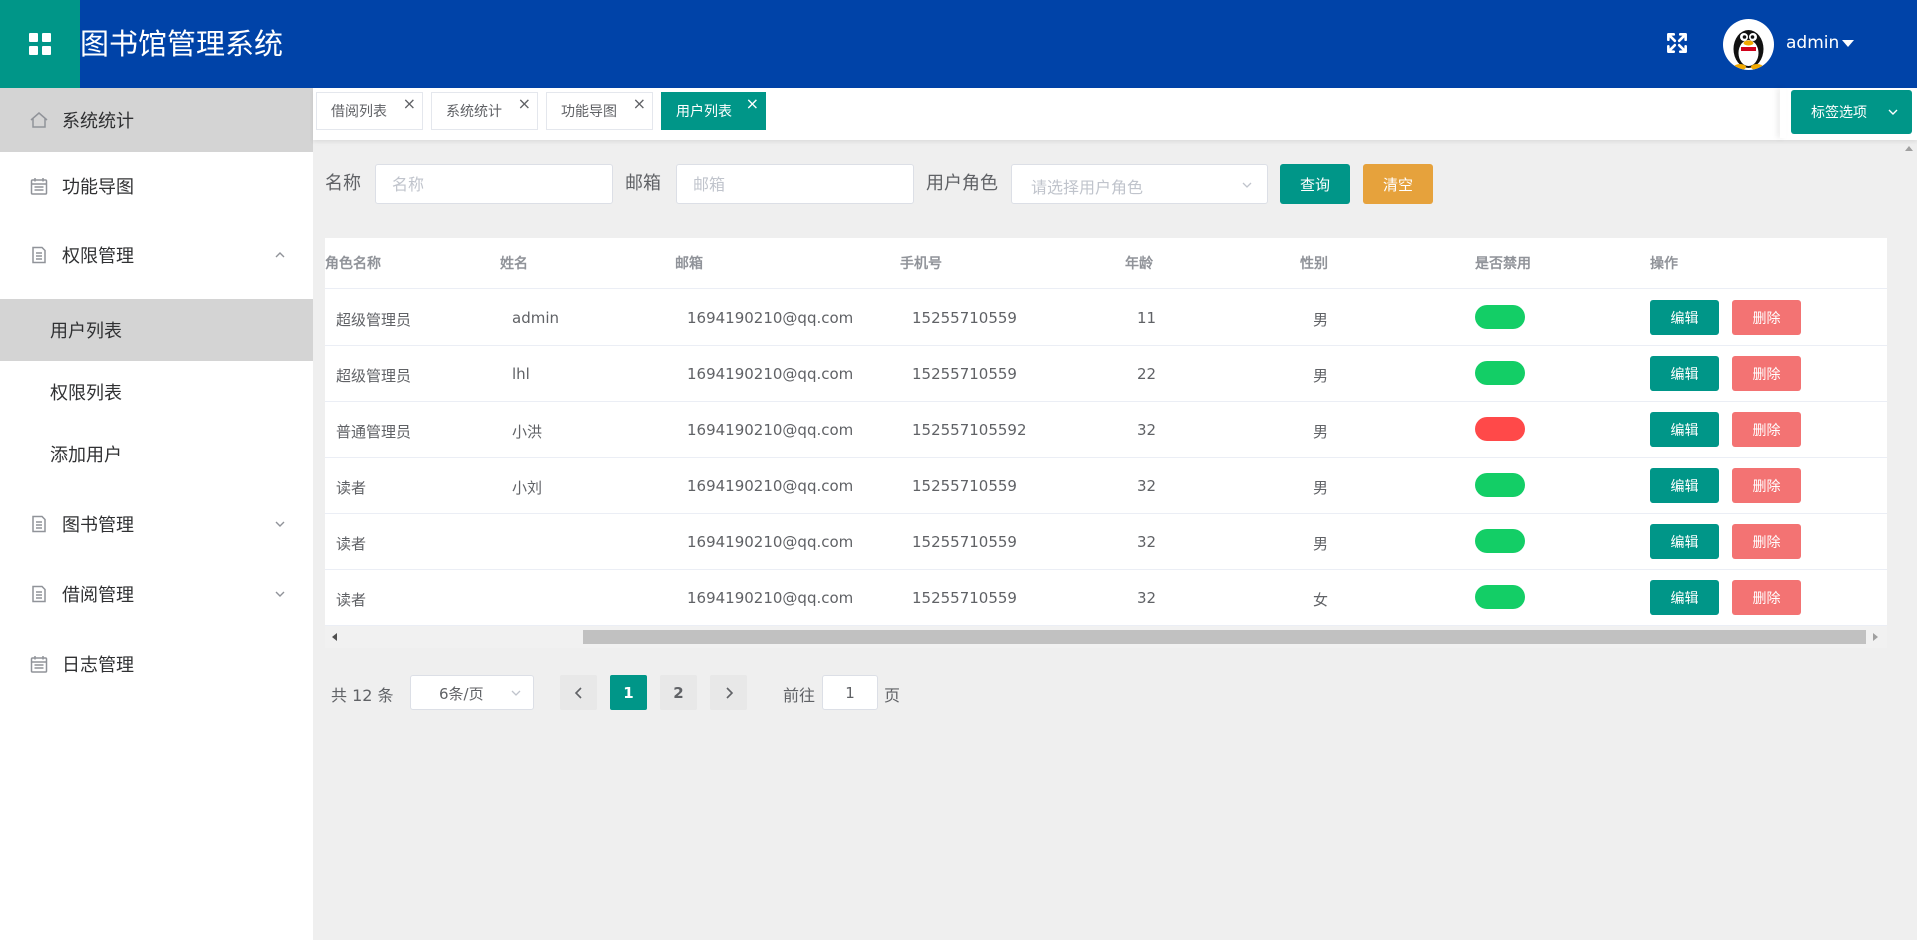 The width and height of the screenshot is (1917, 940). I want to click on top-header: 图书馆管理系统 admin, so click(958, 44).